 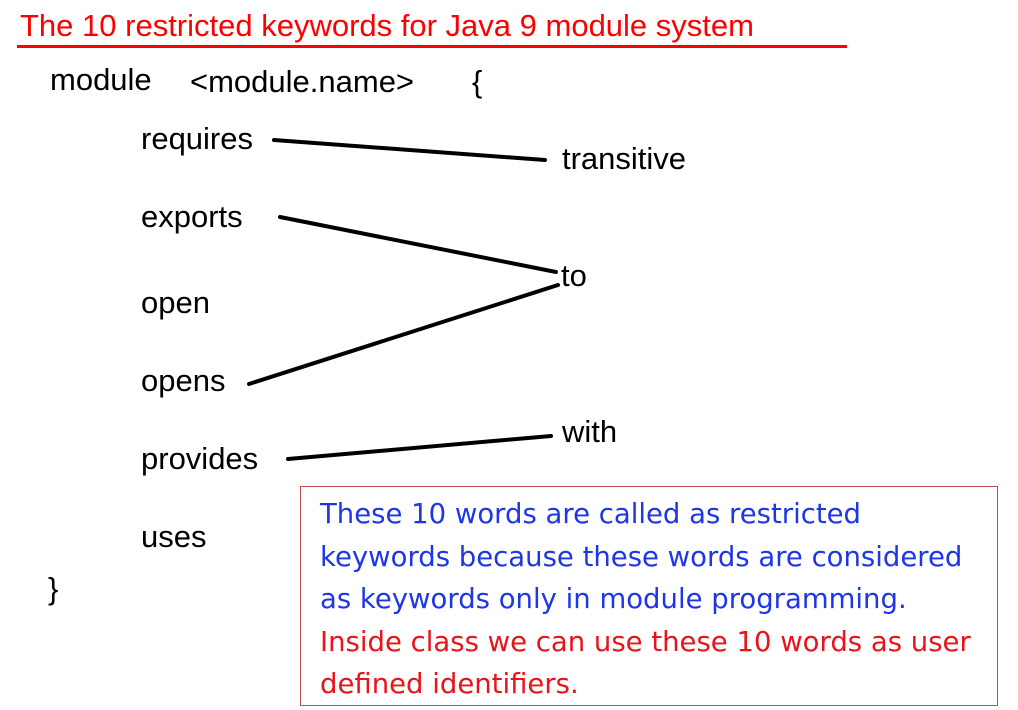 I want to click on connector-exports-to, so click(x=418, y=244).